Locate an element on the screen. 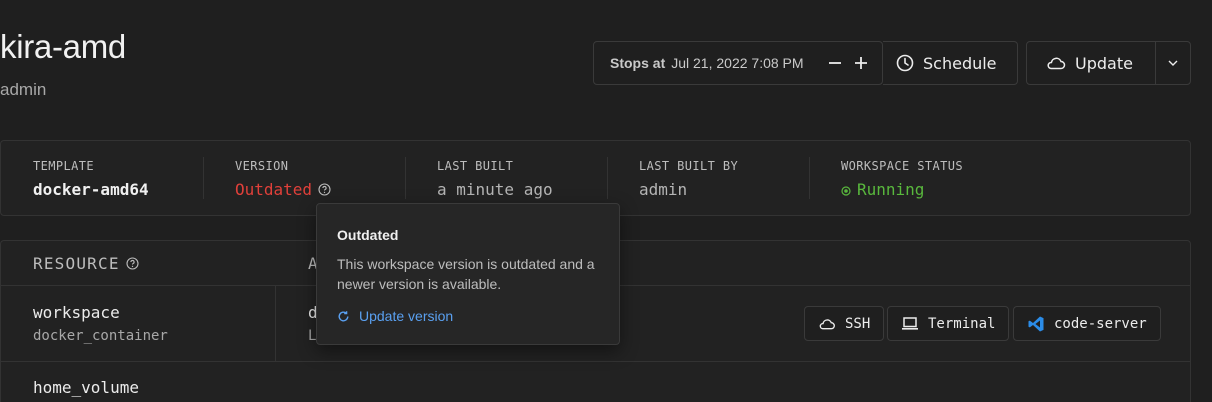  code-server-button: code-server is located at coordinates (1087, 323).